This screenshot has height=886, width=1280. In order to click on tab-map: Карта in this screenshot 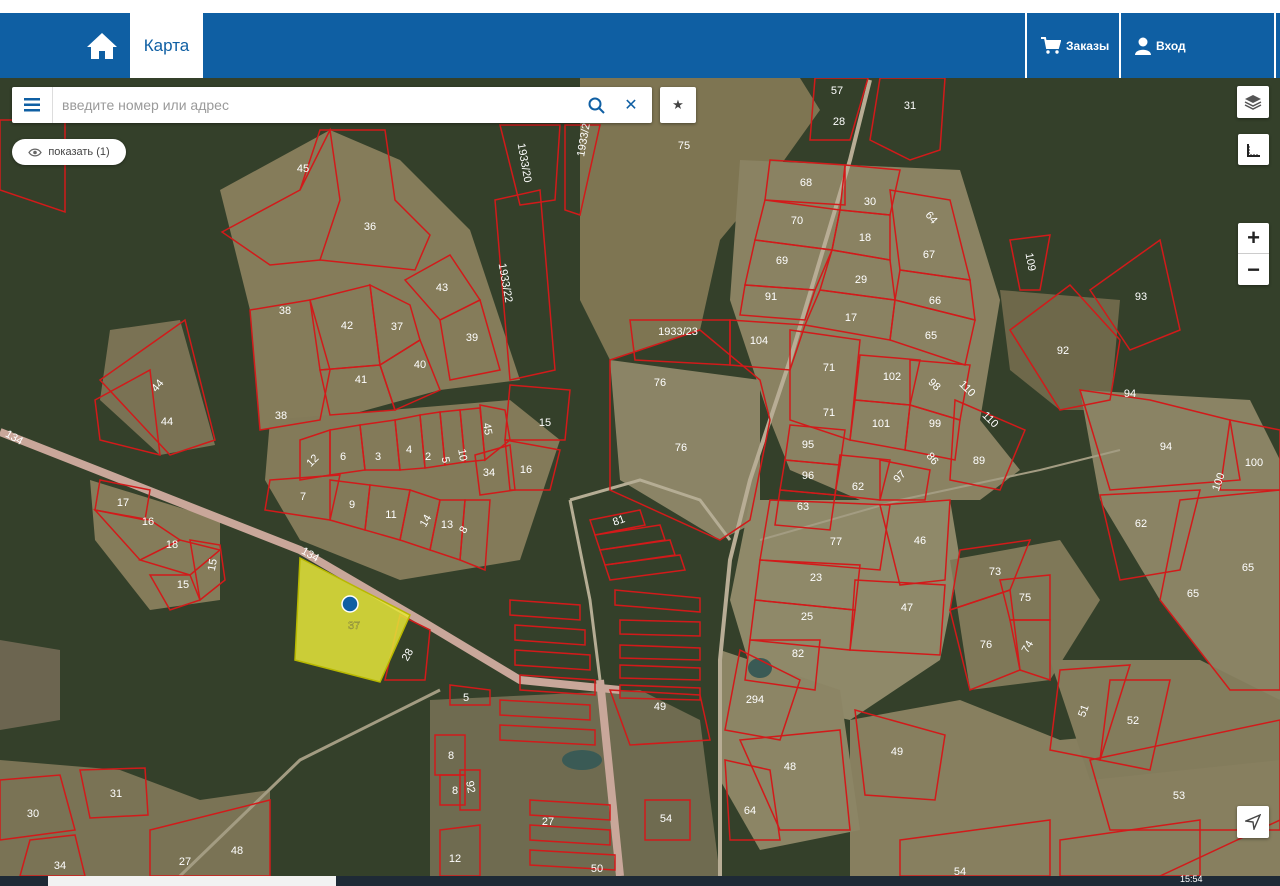, I will do `click(166, 45)`.